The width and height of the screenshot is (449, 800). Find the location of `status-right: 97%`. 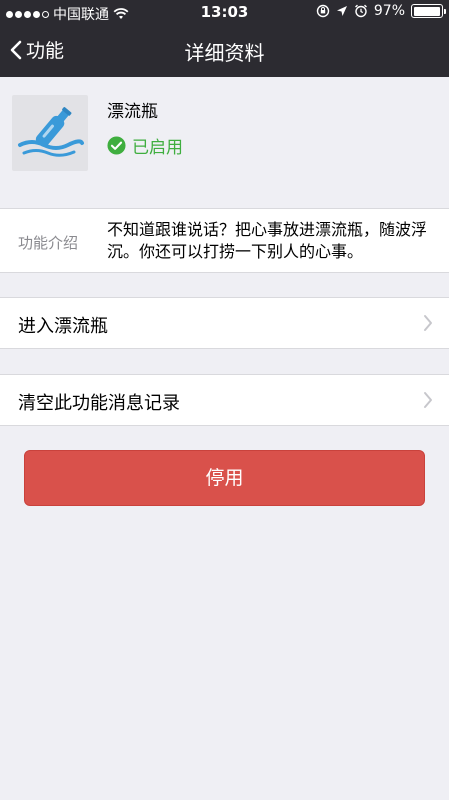

status-right: 97% is located at coordinates (381, 11).